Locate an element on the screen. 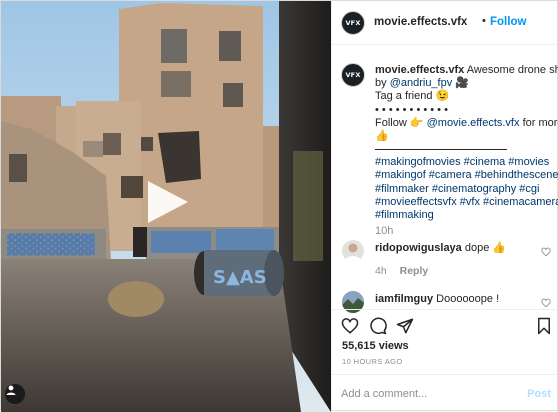  post-timestamp: 10 HOURS AGO is located at coordinates (372, 361).